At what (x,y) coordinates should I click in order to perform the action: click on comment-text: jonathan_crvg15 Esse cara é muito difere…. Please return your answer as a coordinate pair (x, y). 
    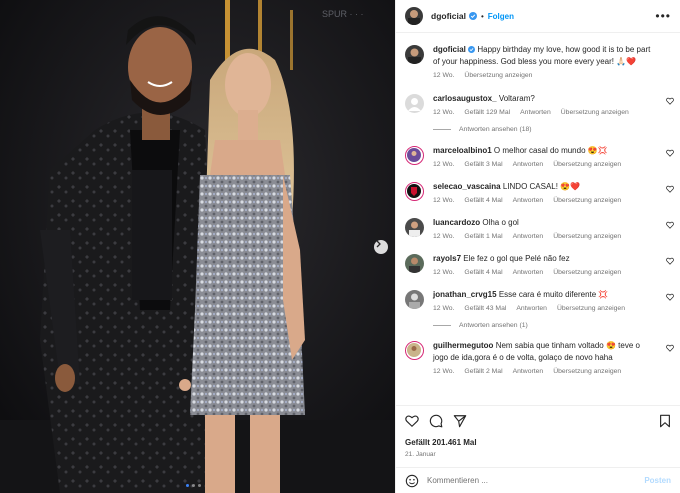
    Looking at the image, I should click on (544, 295).